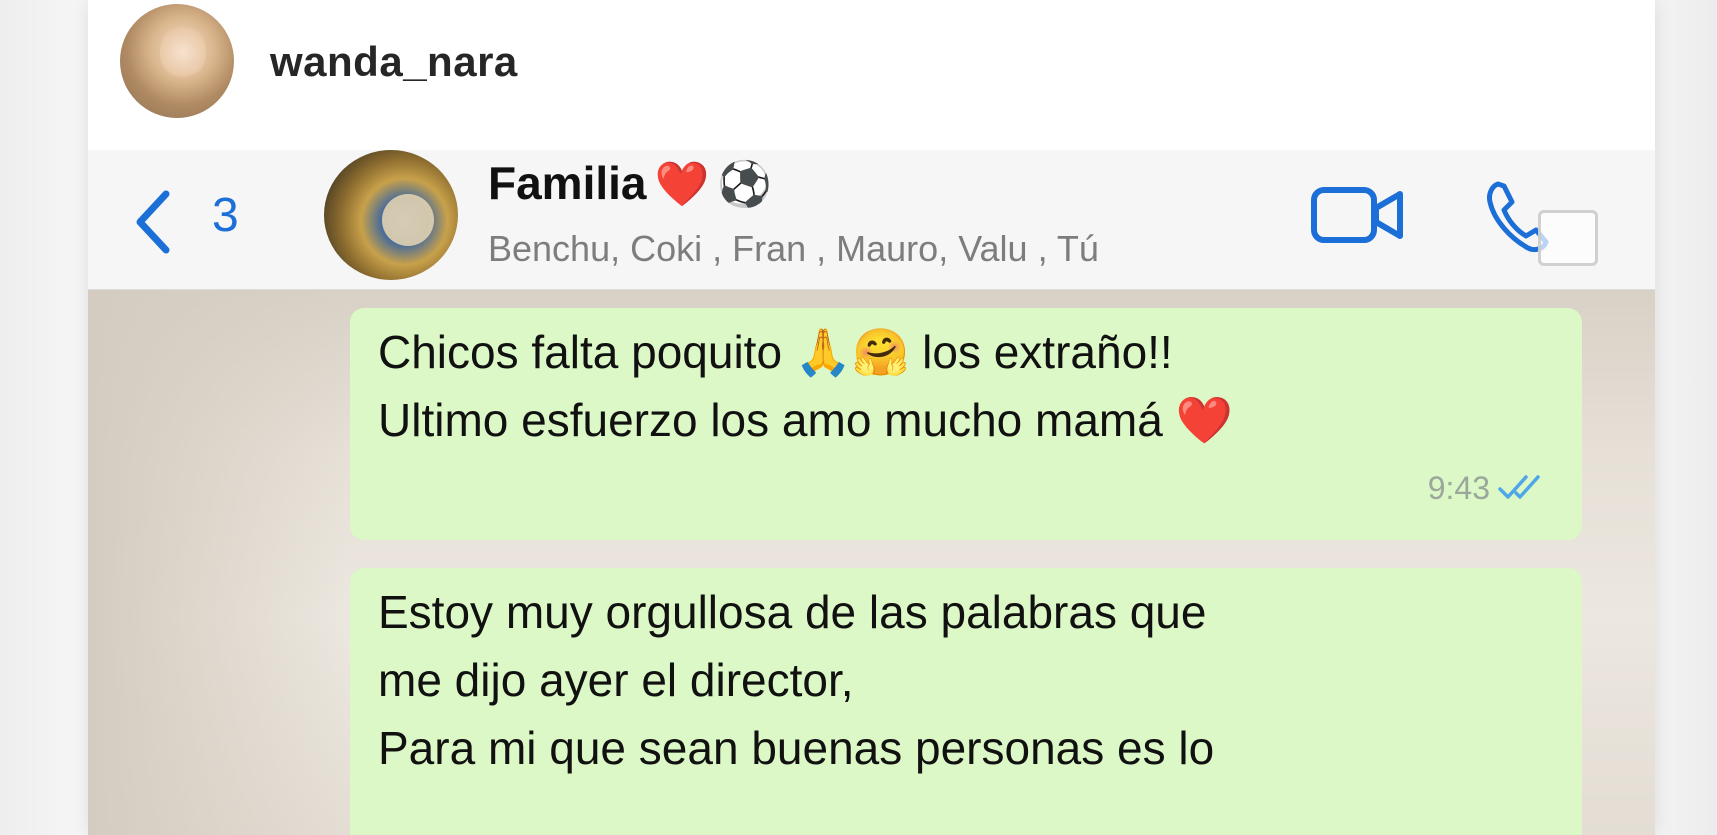 The height and width of the screenshot is (835, 1717). I want to click on video-camera-icon, so click(1358, 215).